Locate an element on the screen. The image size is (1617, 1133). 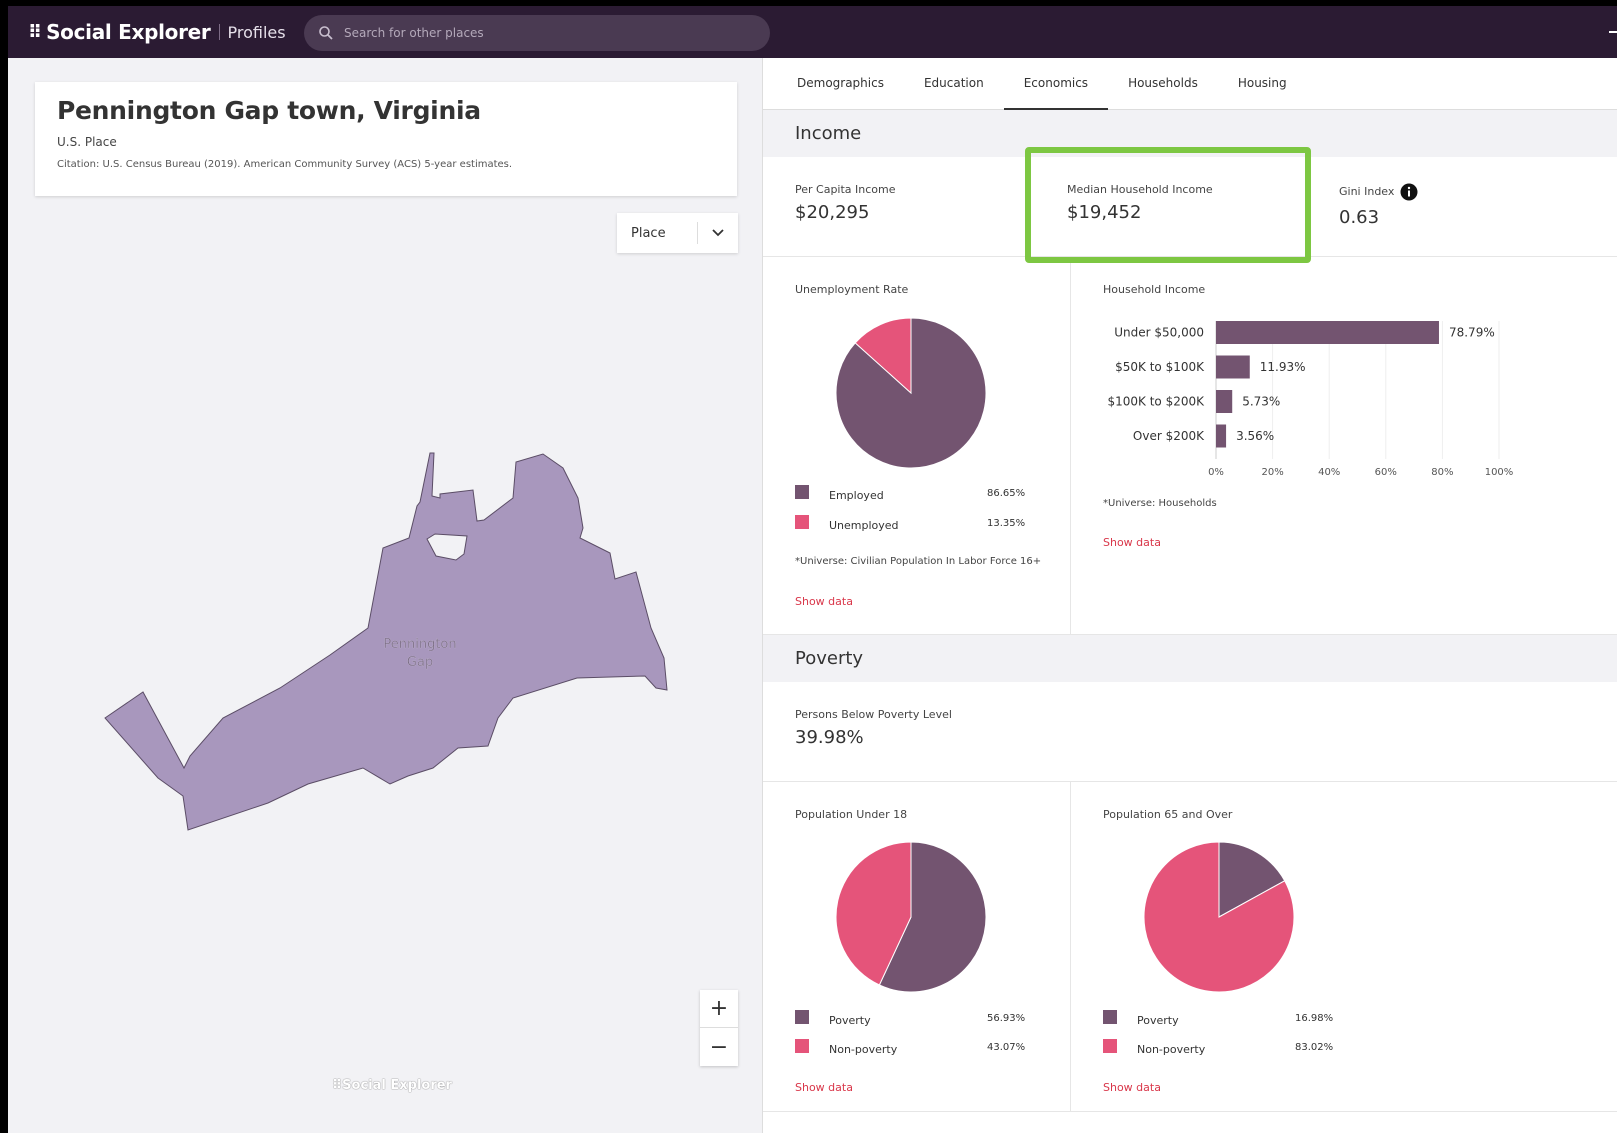
map-place-label-line1: Pennington is located at coordinates (419, 644).